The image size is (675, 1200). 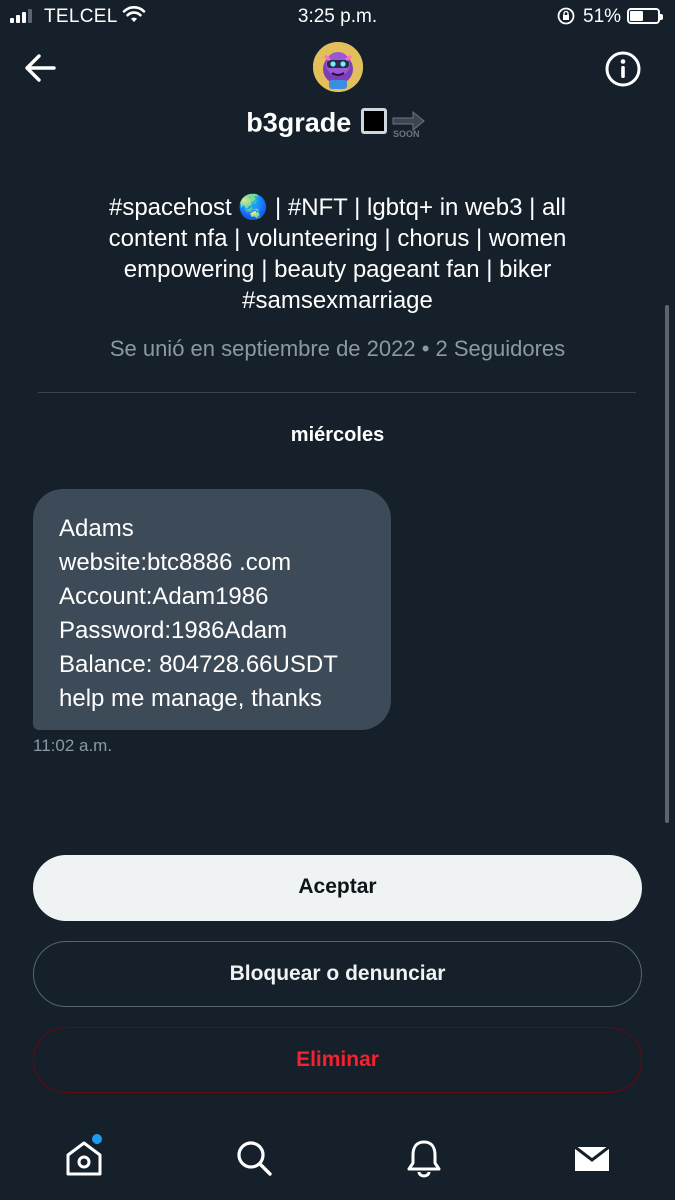 I want to click on message-line: Password:1986Adam, so click(x=173, y=630).